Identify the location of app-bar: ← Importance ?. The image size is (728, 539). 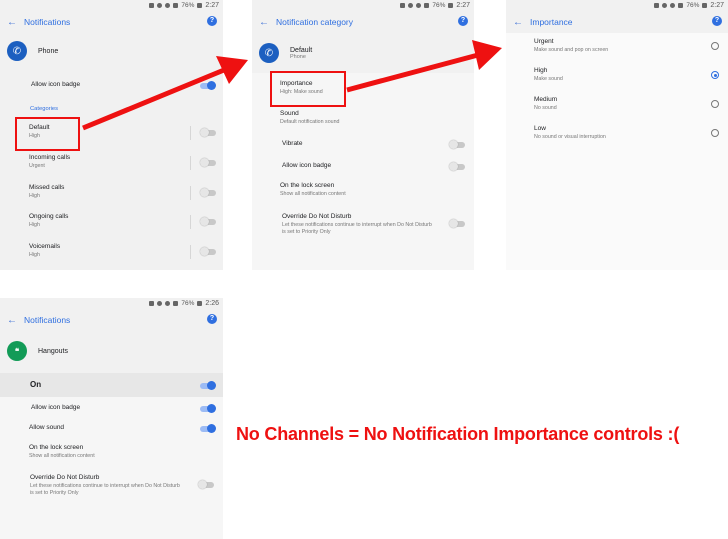
(617, 22).